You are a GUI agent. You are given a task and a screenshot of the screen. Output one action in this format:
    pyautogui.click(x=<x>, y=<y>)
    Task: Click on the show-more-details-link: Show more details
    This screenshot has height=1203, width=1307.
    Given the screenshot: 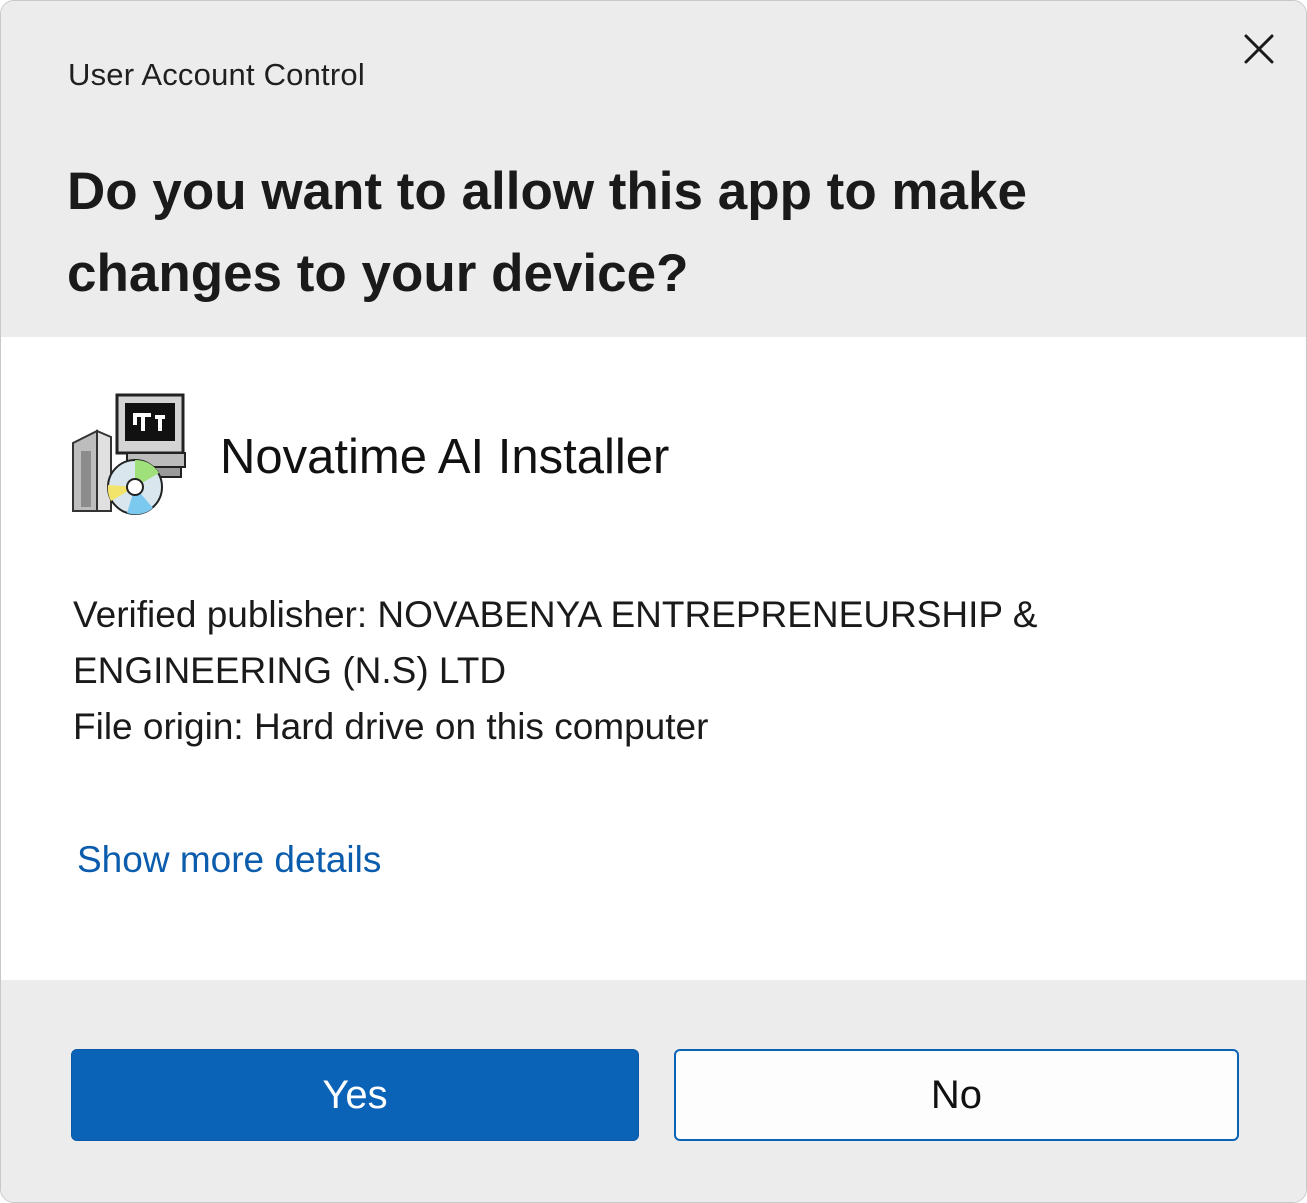 What is the action you would take?
    pyautogui.click(x=229, y=860)
    